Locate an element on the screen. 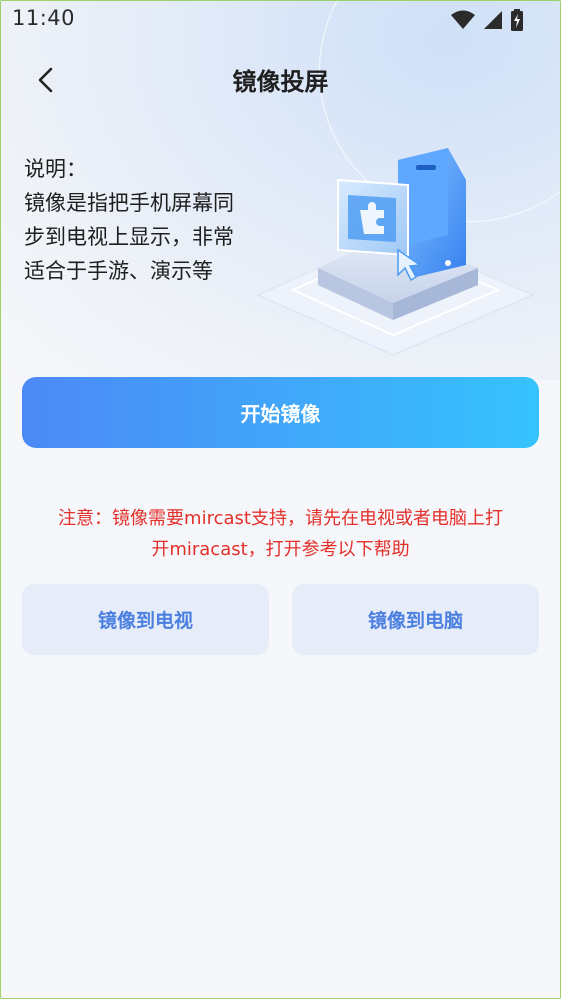 Image resolution: width=561 pixels, height=999 pixels. status-icons is located at coordinates (487, 22).